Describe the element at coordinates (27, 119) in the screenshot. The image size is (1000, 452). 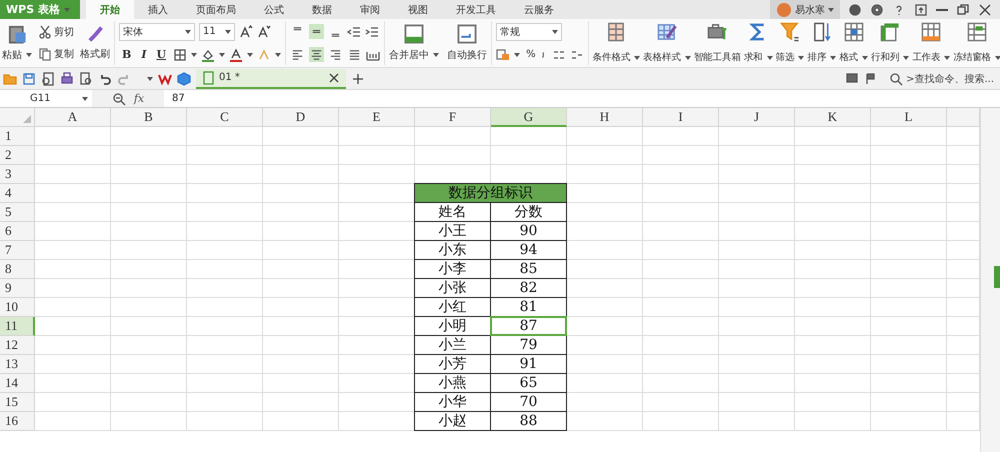
I see `select-all-icon` at that location.